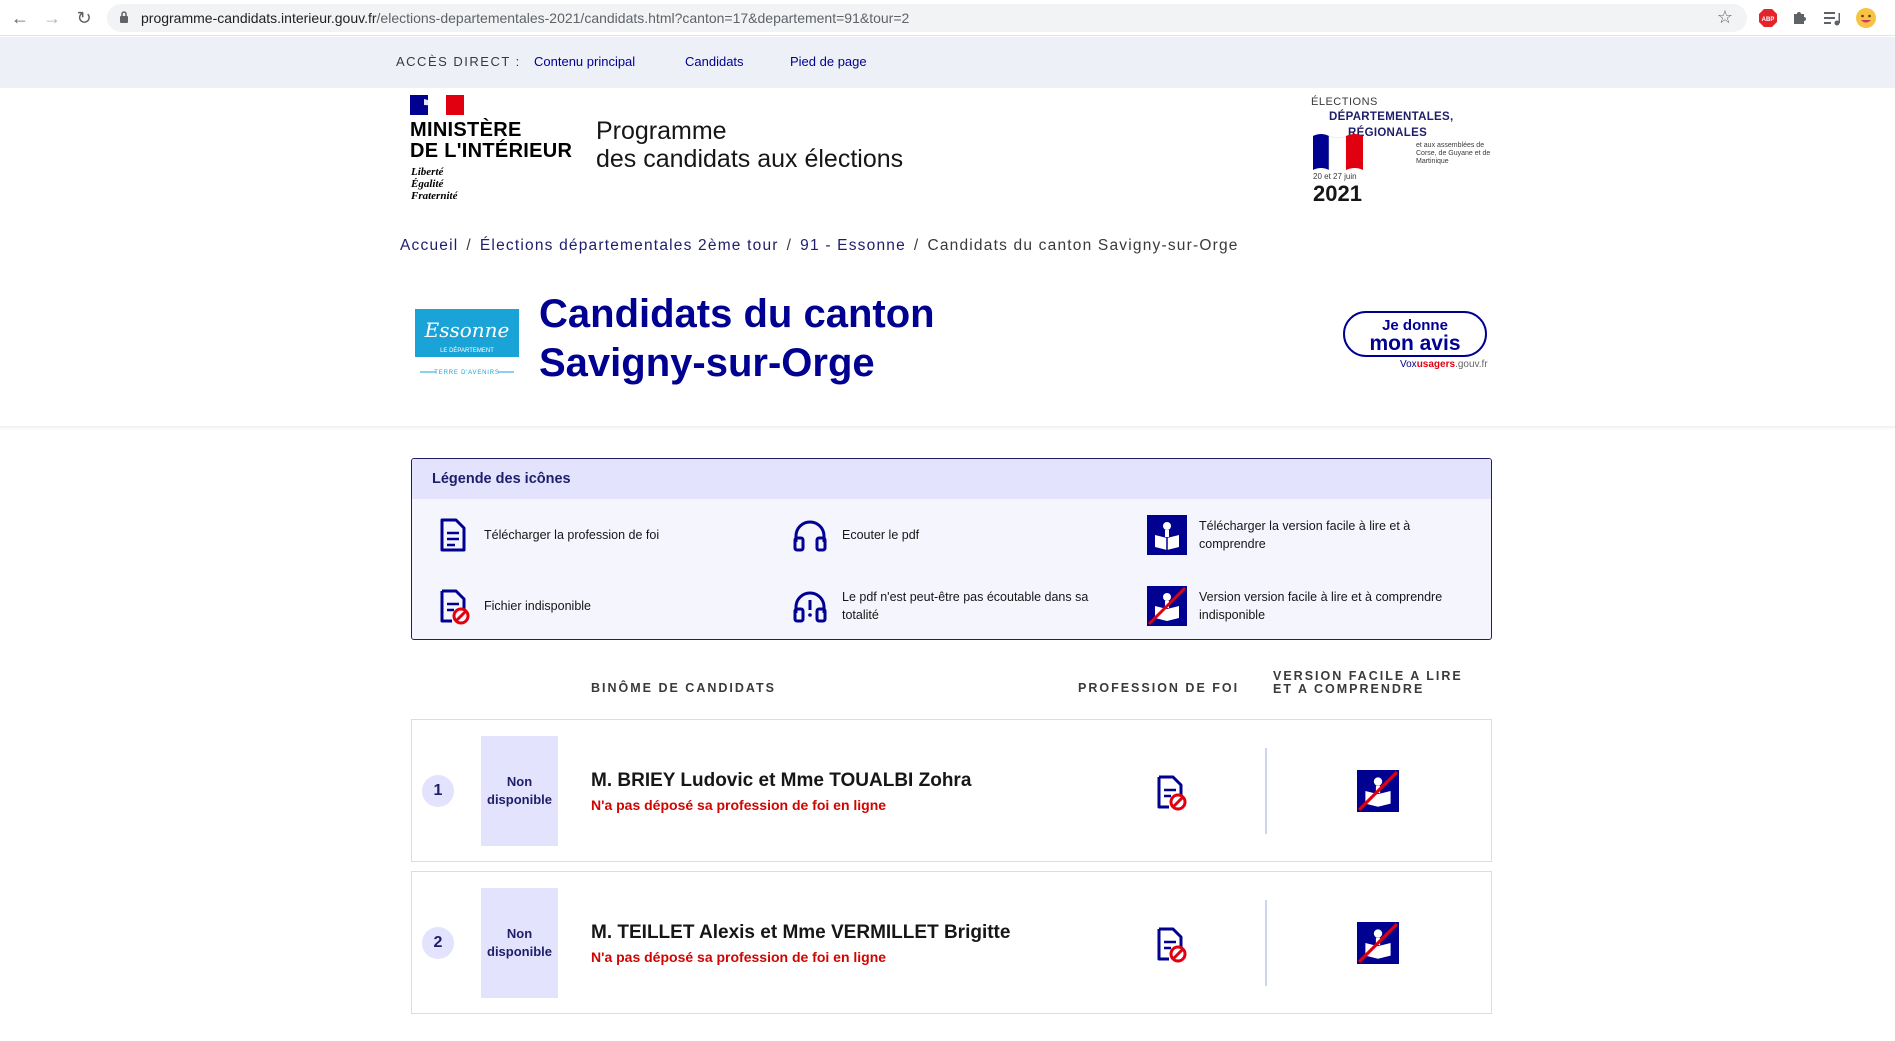 The width and height of the screenshot is (1895, 1041). I want to click on adblock-label: ABP, so click(1768, 20).